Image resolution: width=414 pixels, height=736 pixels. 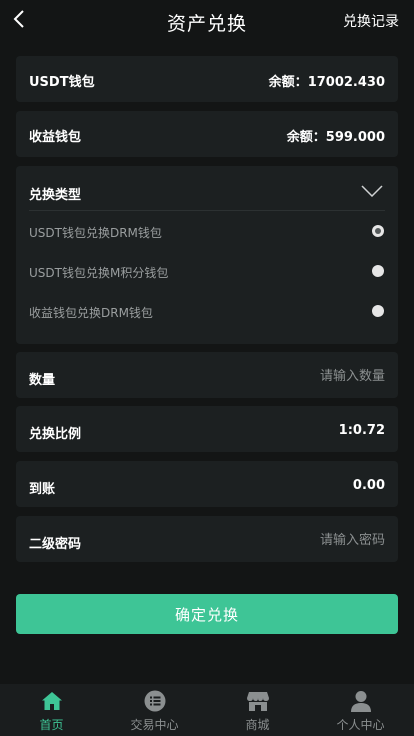 I want to click on arrival-row: 到账 0.00, so click(x=207, y=484).